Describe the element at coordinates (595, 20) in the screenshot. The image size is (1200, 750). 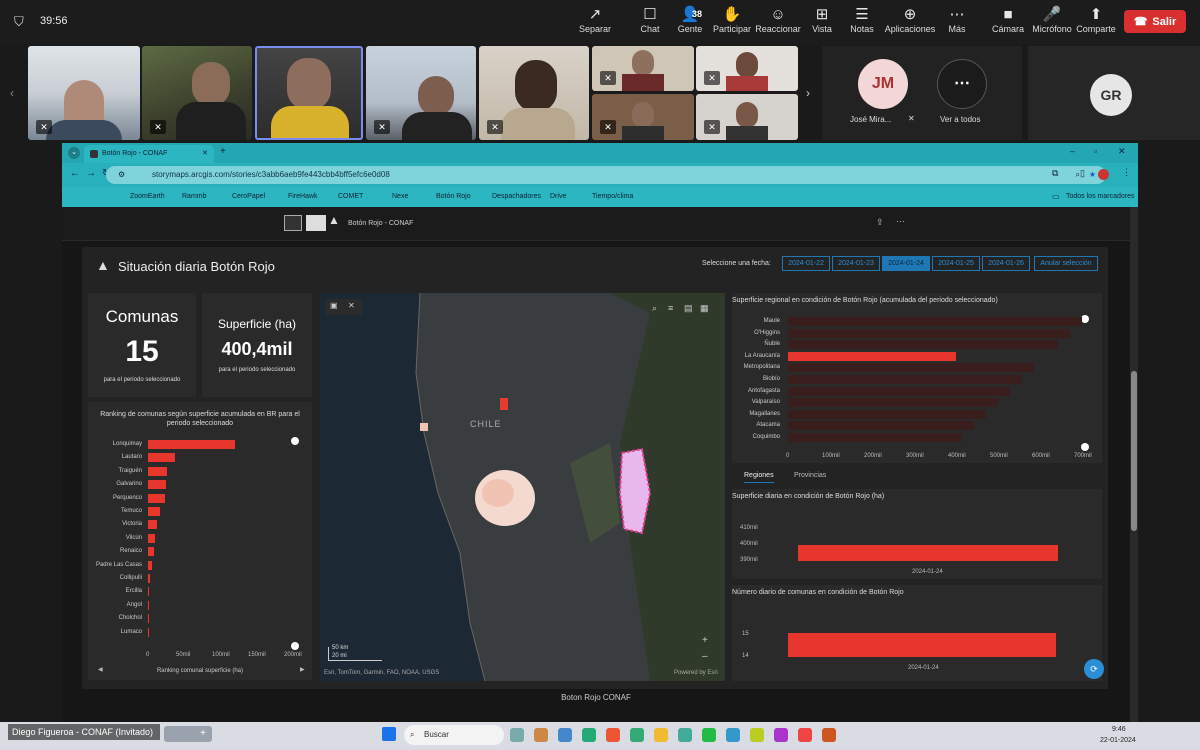
I see `toolbar-separar-button: ↗ Separar` at that location.